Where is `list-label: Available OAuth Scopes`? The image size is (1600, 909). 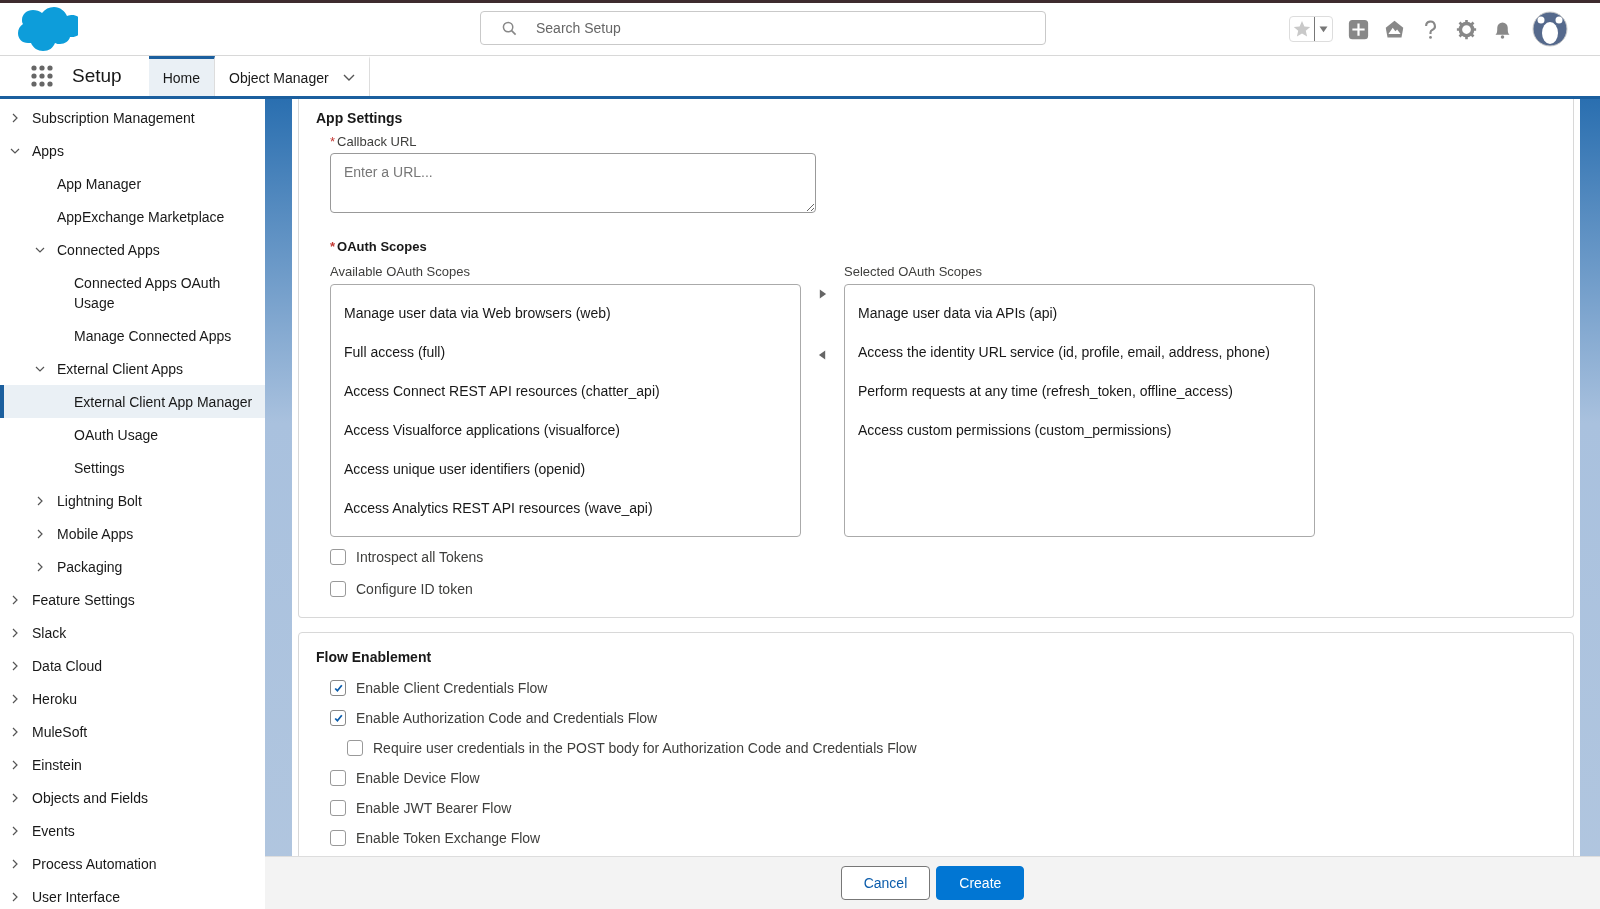 list-label: Available OAuth Scopes is located at coordinates (400, 271).